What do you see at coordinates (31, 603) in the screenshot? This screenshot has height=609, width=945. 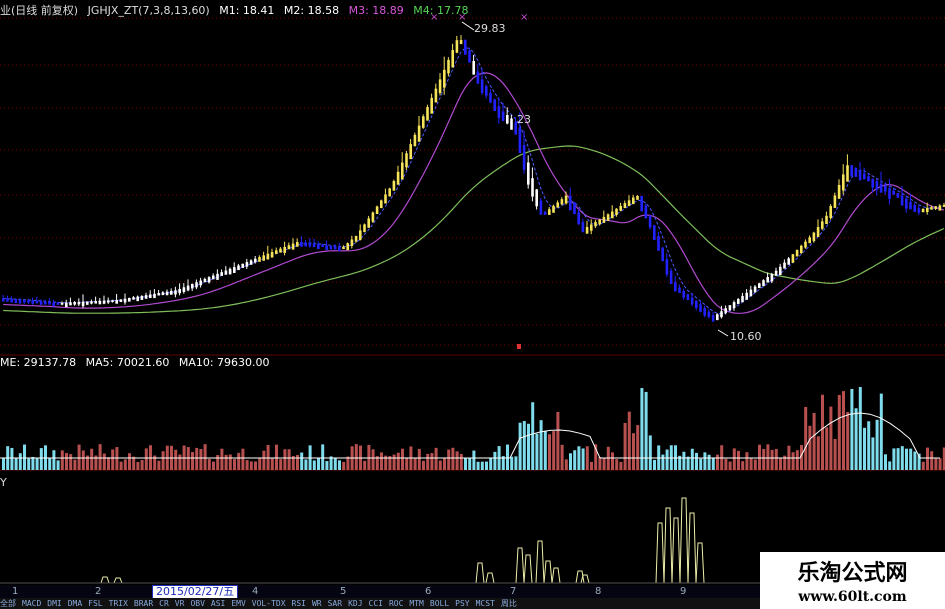 I see `tab-1: MACD` at bounding box center [31, 603].